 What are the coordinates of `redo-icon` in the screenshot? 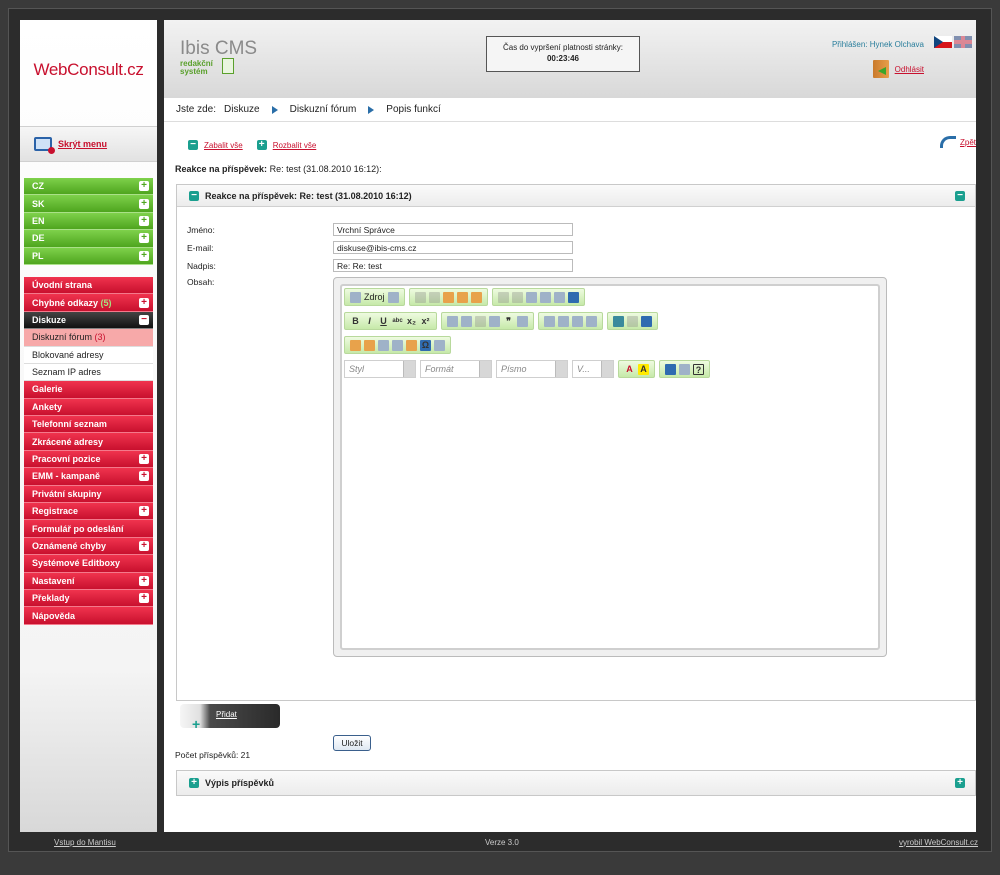 It's located at (517, 297).